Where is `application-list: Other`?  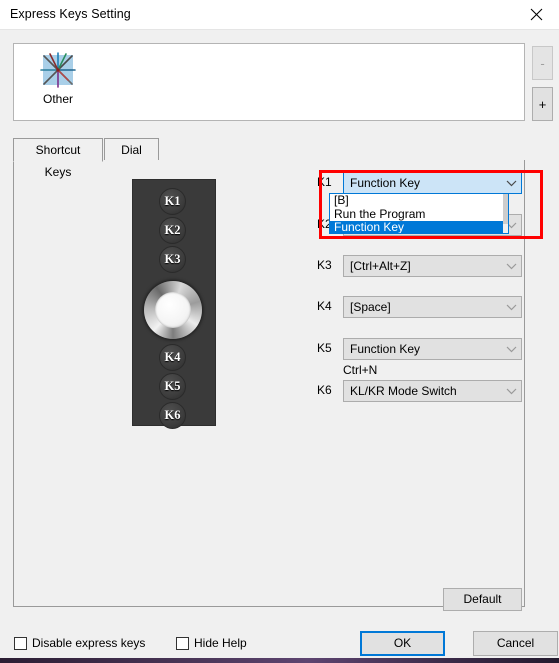
application-list: Other is located at coordinates (269, 82).